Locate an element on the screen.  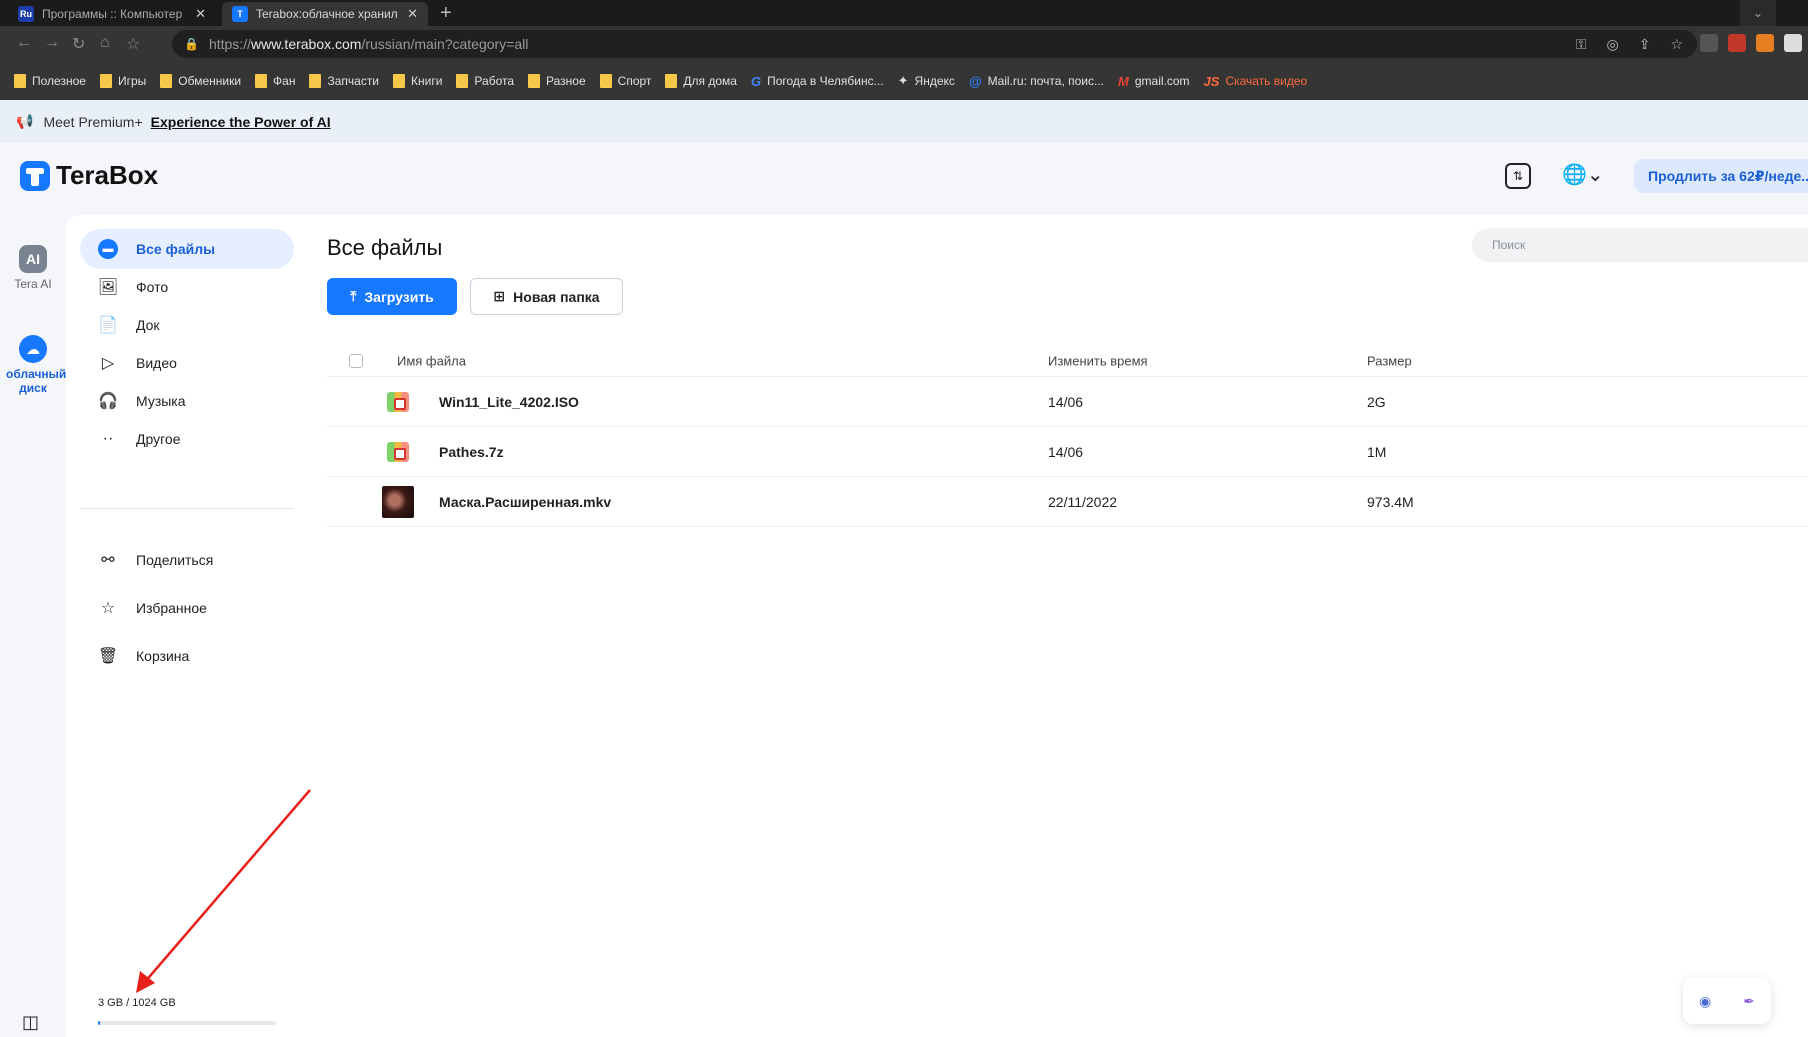
transfer-icon: ⇅ is located at coordinates (1518, 176).